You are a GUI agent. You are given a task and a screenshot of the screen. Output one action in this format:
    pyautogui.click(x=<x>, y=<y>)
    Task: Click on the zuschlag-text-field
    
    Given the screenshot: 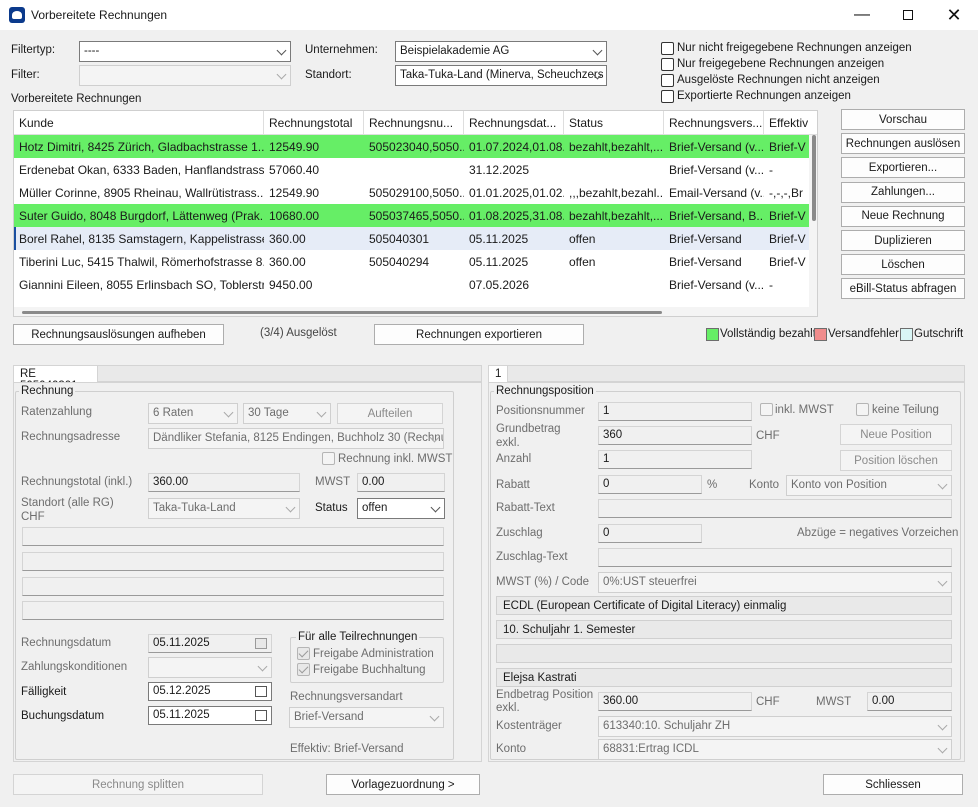 What is the action you would take?
    pyautogui.click(x=775, y=557)
    